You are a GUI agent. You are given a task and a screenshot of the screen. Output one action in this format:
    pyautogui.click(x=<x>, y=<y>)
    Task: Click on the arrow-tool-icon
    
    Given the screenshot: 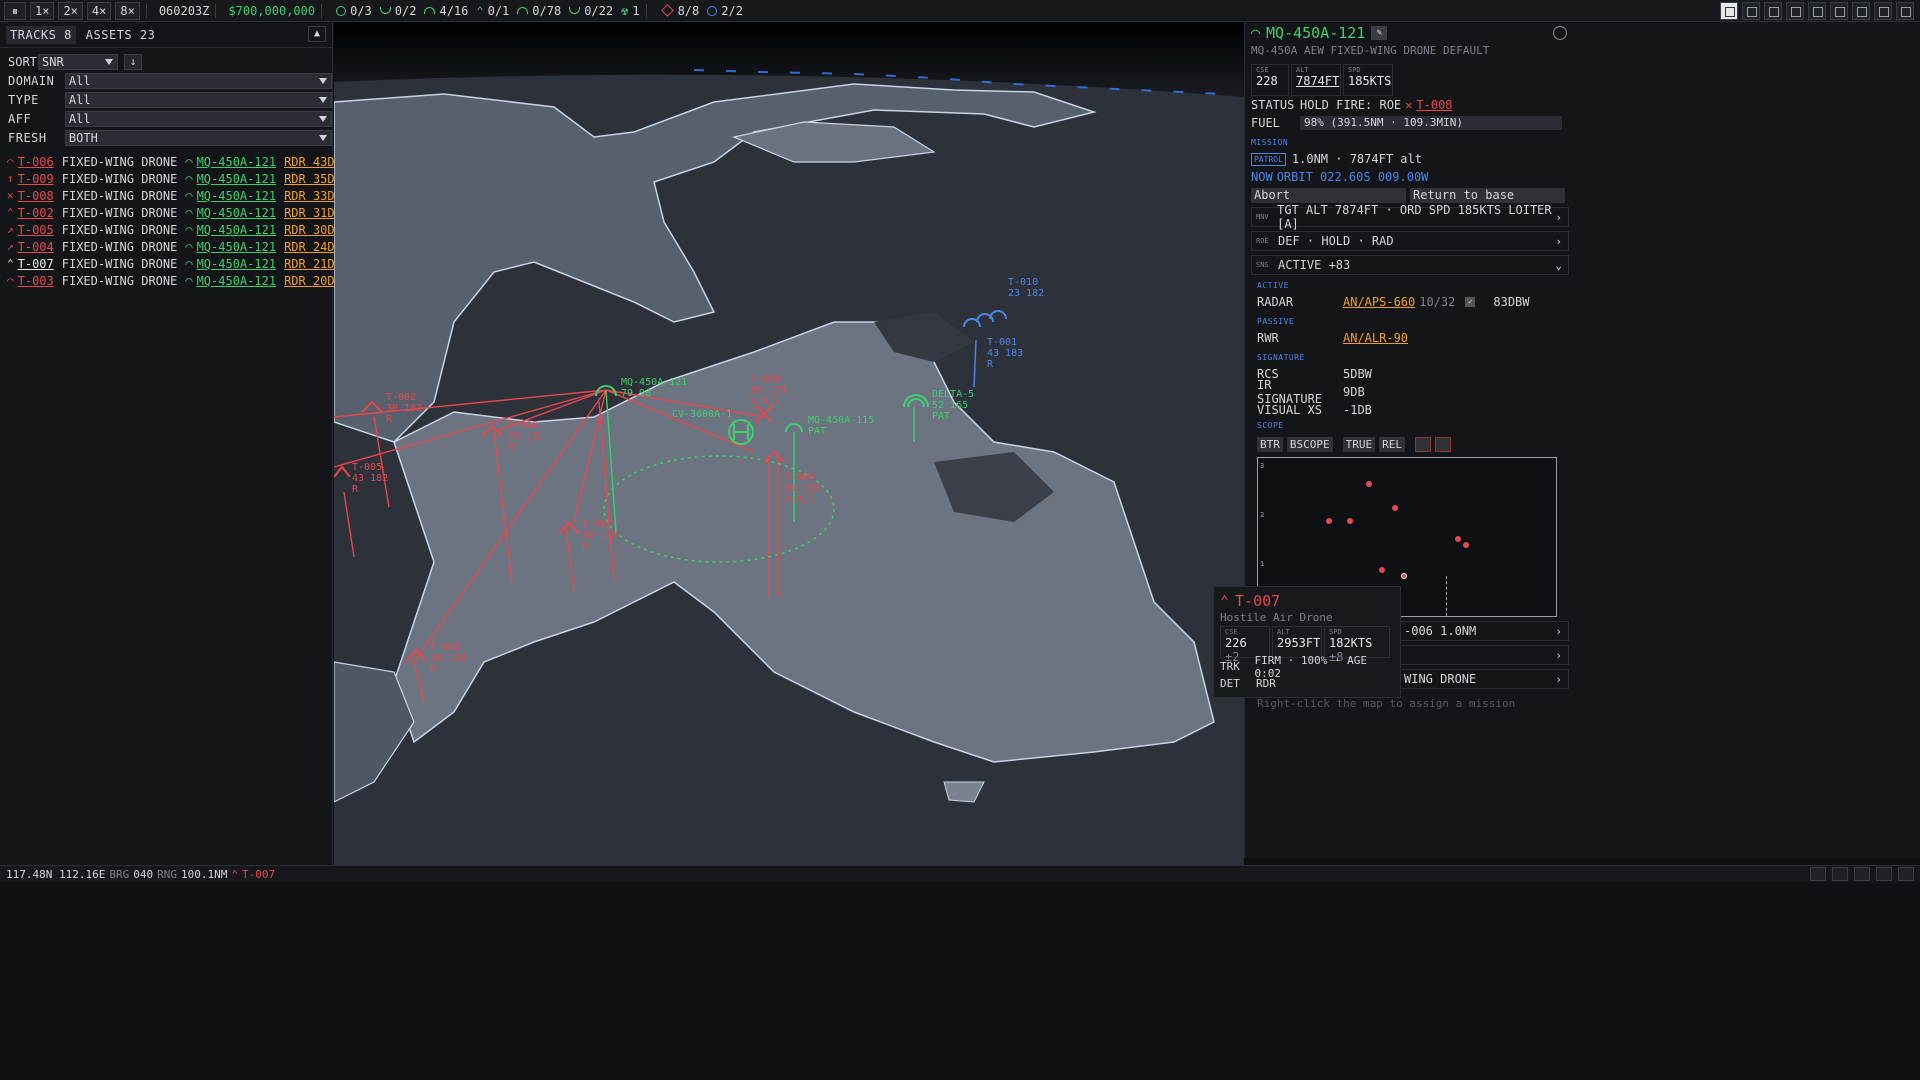 What is the action you would take?
    pyautogui.click(x=1884, y=874)
    